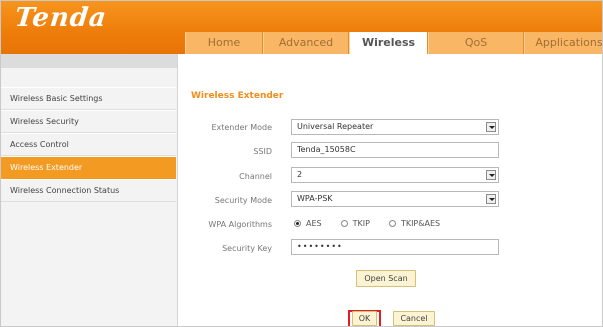 This screenshot has width=603, height=327. Describe the element at coordinates (255, 176) in the screenshot. I see `channel-label: Channel` at that location.